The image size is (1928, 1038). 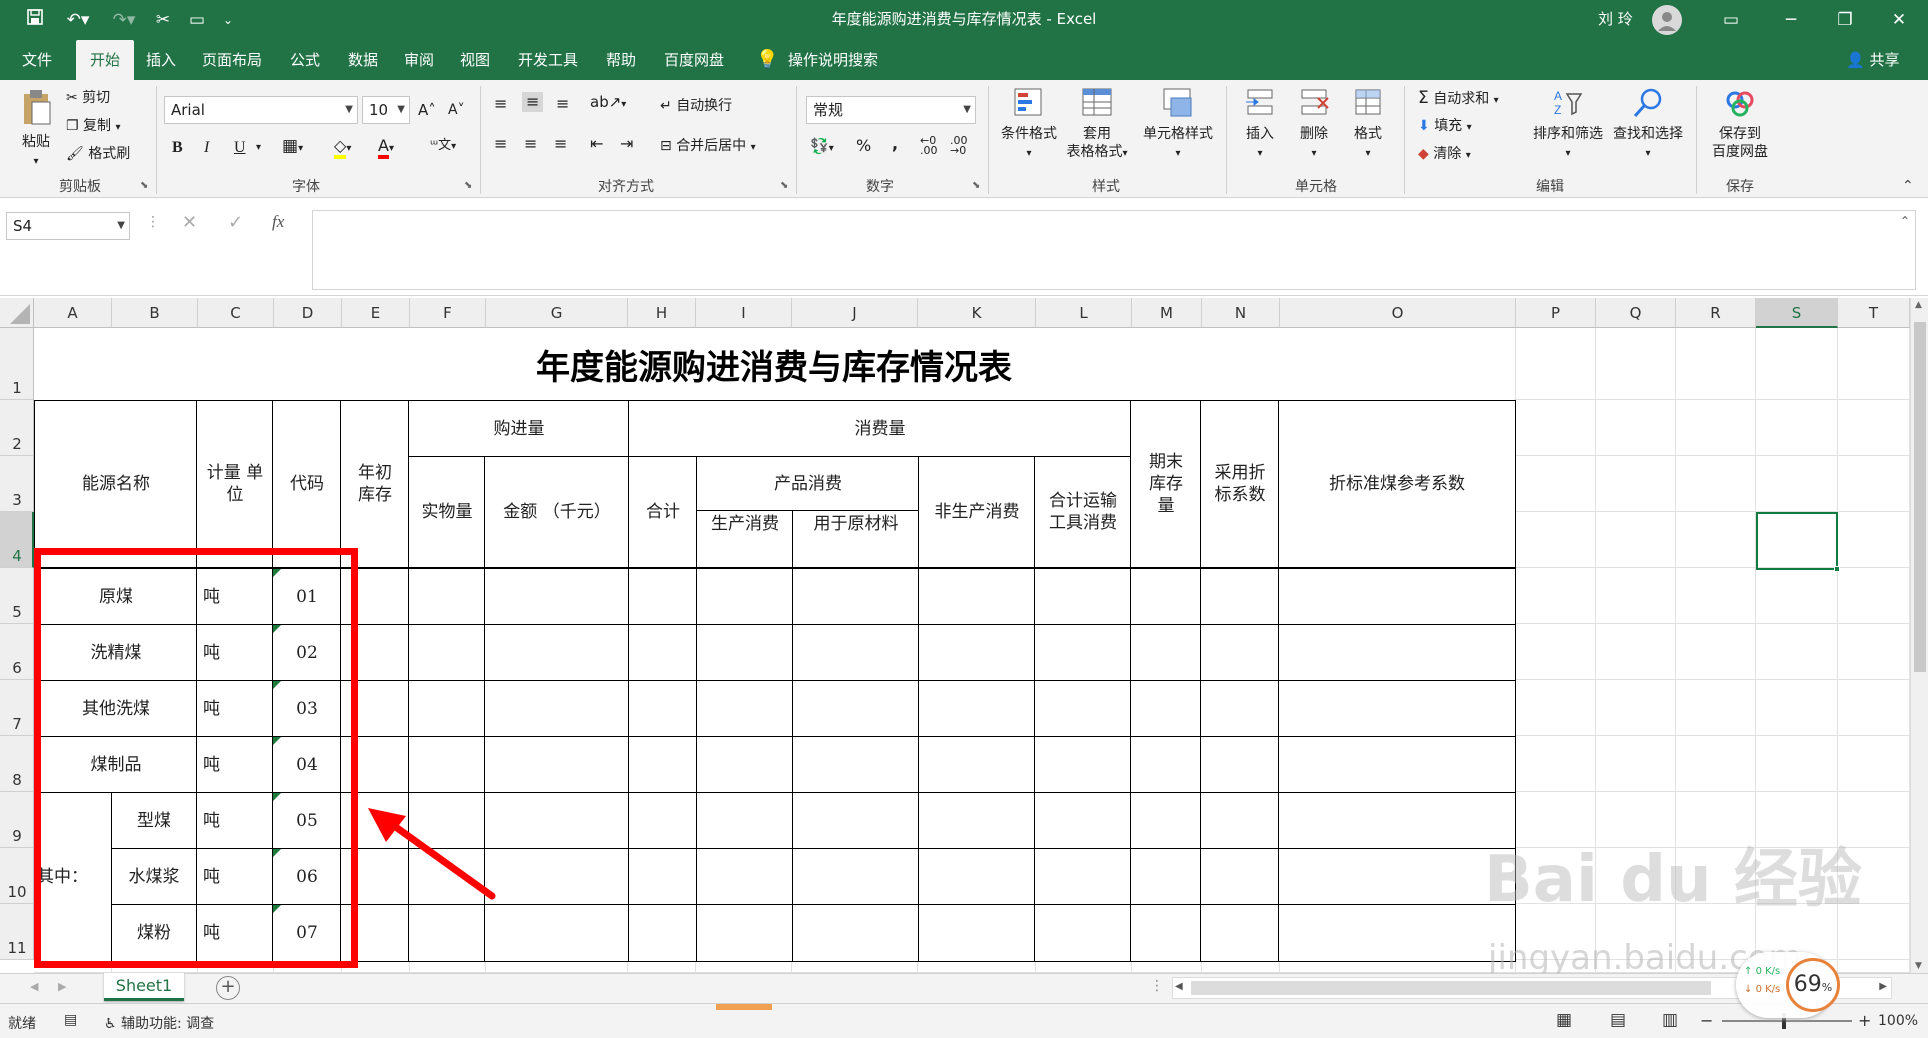 What do you see at coordinates (17, 876) in the screenshot?
I see `row-header: 10` at bounding box center [17, 876].